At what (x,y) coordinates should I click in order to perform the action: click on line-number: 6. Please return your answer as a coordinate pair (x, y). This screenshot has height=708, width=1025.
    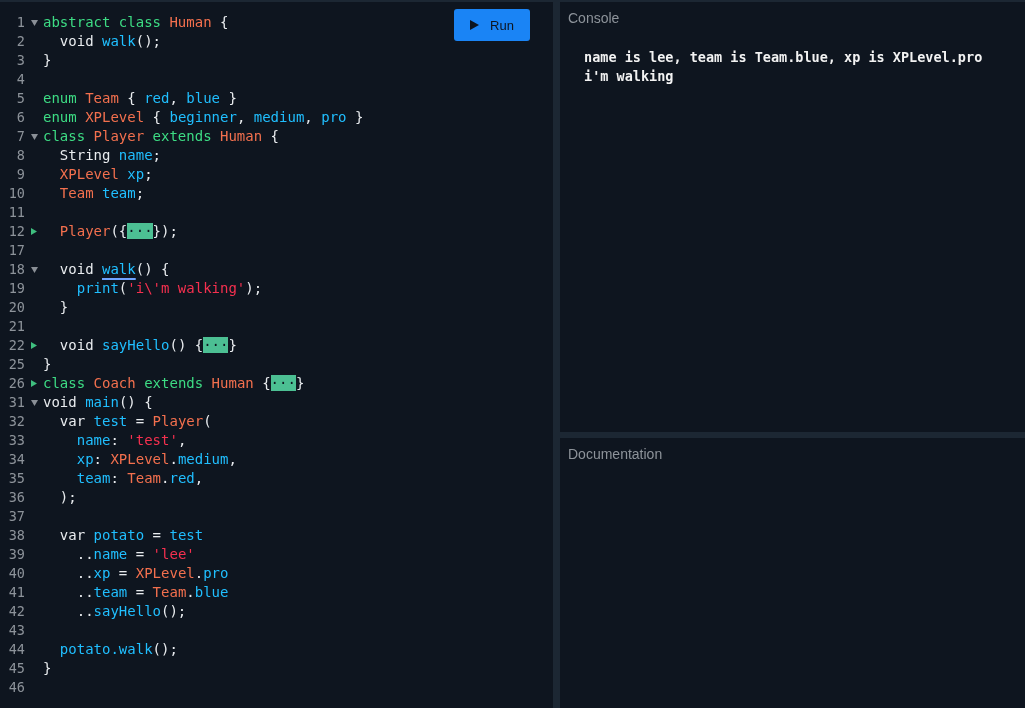
    Looking at the image, I should click on (20, 117).